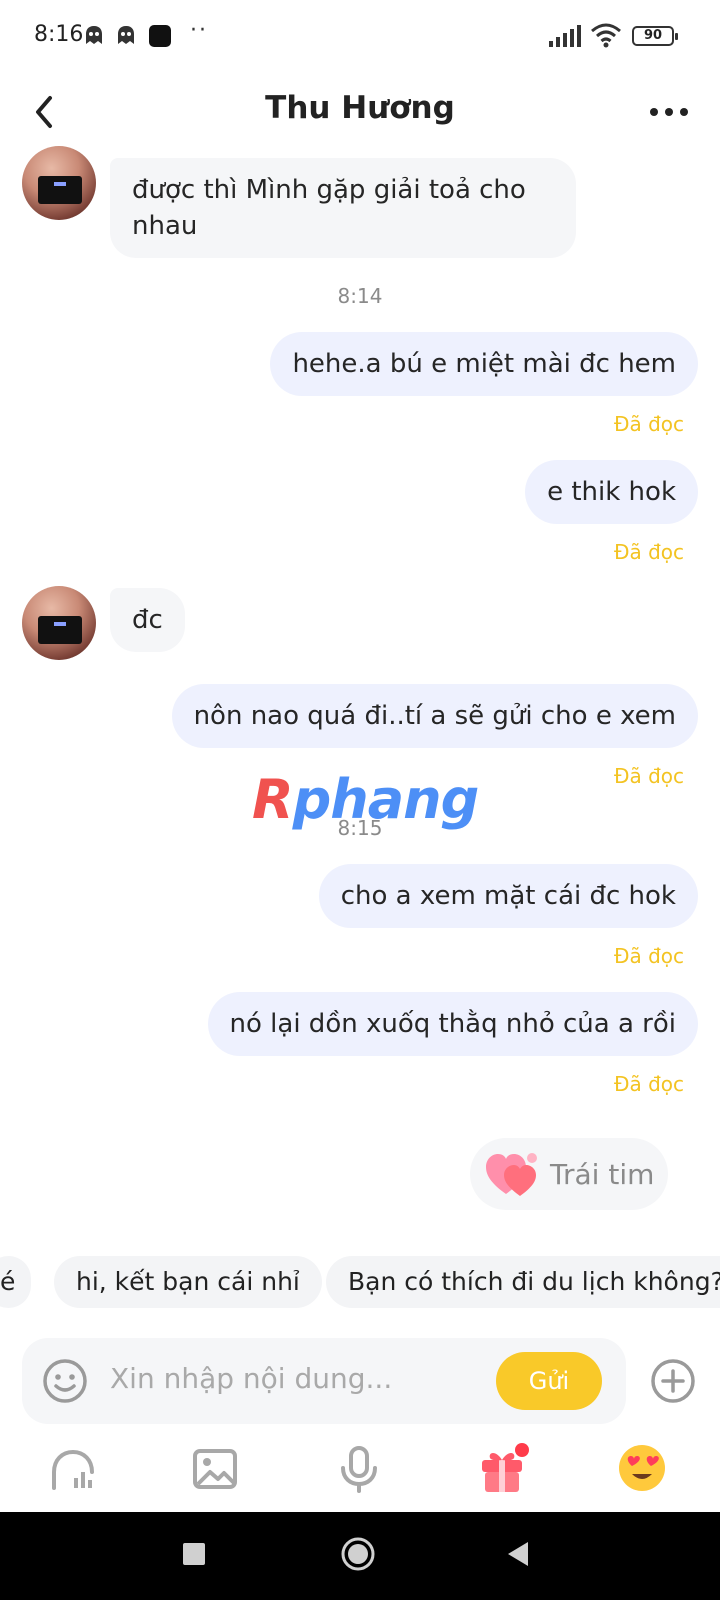 This screenshot has width=720, height=1600. What do you see at coordinates (602, 1174) in the screenshot?
I see `heart-suggestion-label: Trái tim` at bounding box center [602, 1174].